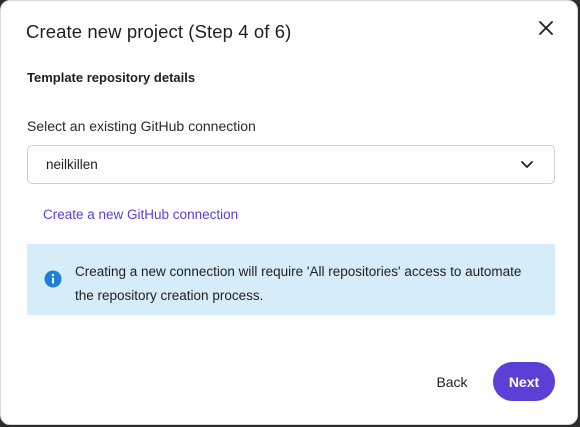 This screenshot has height=427, width=580. I want to click on dialog-title: Create new project (Step 4 of 6), so click(159, 31).